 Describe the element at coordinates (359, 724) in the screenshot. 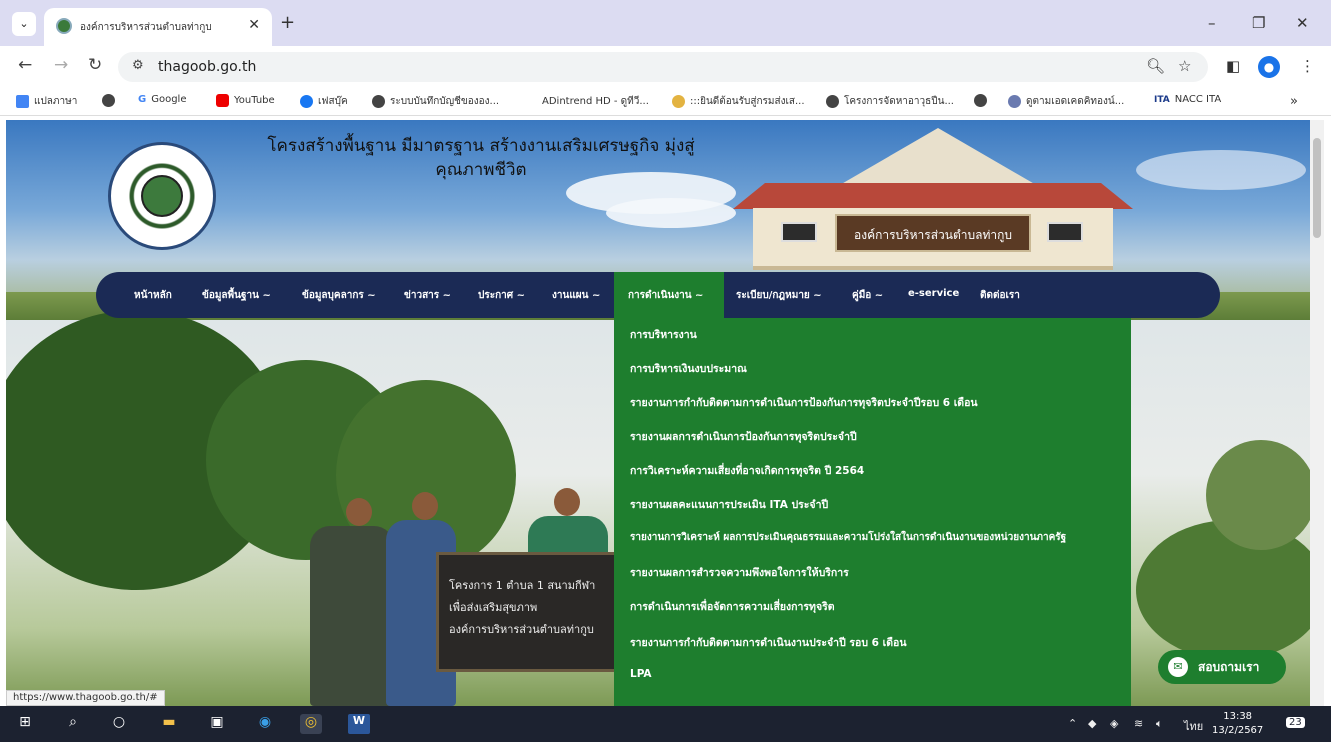

I see `word-icon: W` at that location.